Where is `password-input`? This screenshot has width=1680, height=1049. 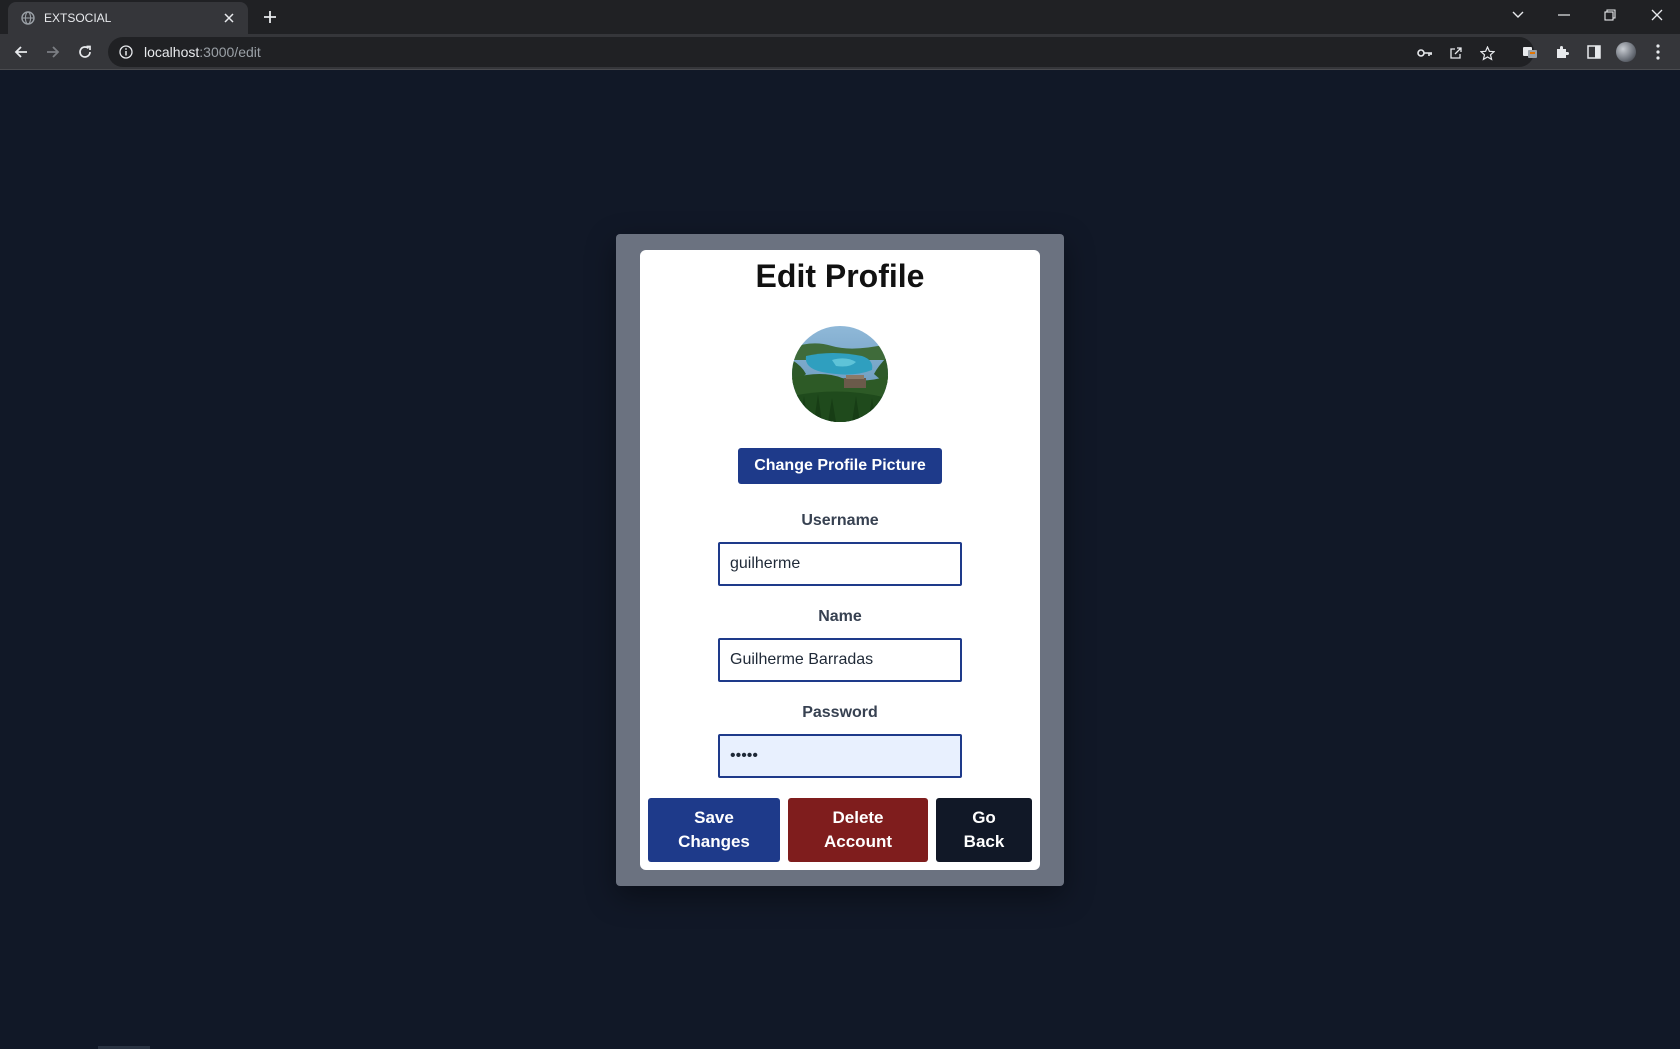
password-input is located at coordinates (840, 756).